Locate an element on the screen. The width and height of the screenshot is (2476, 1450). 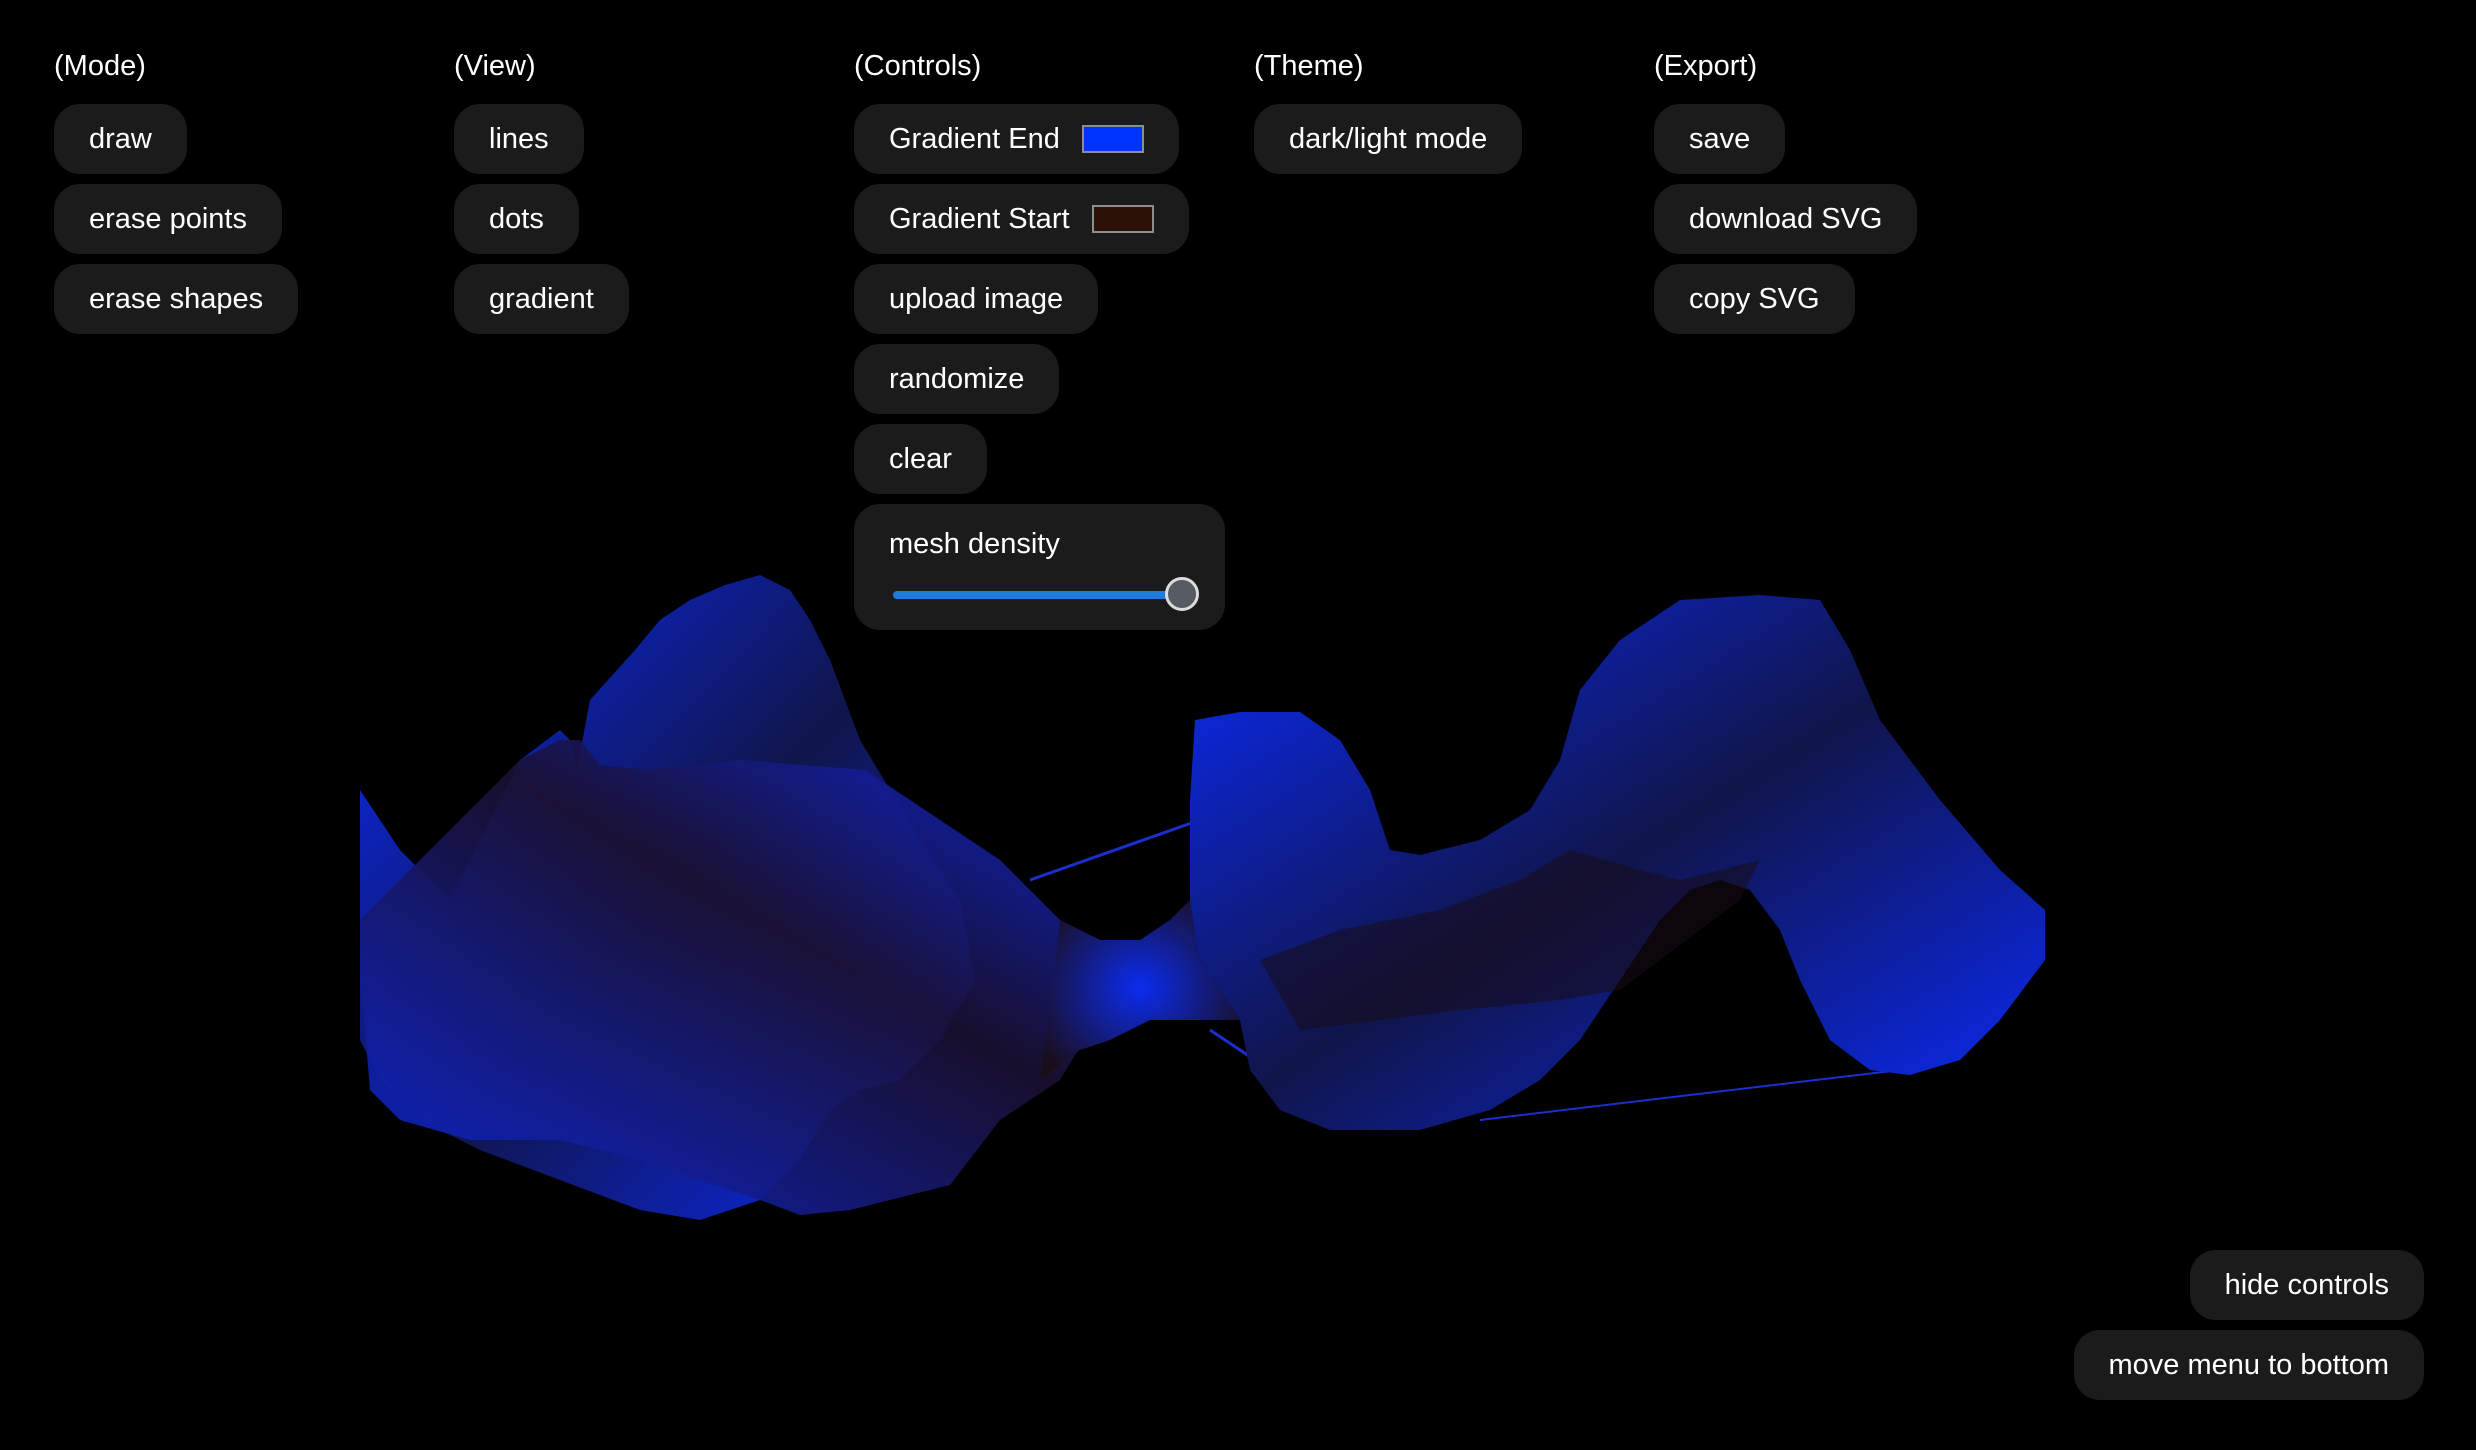
dots-button: dots is located at coordinates (516, 219).